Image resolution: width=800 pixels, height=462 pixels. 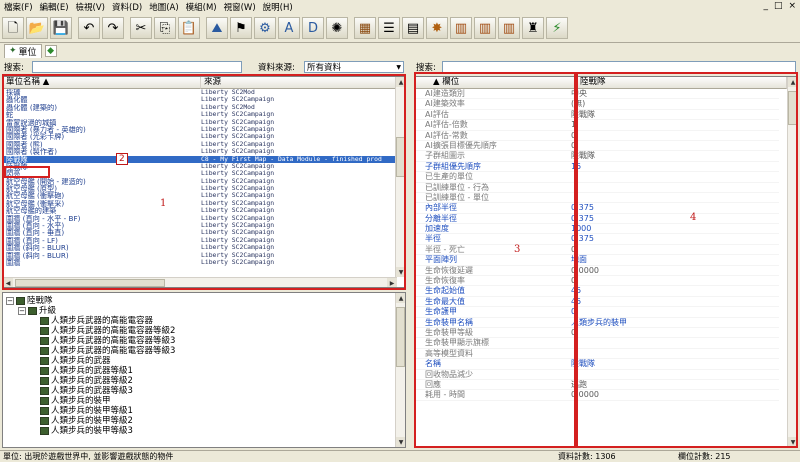 What do you see at coordinates (92, 381) in the screenshot?
I see `tree-label: 人類步兵的武器等級2` at bounding box center [92, 381].